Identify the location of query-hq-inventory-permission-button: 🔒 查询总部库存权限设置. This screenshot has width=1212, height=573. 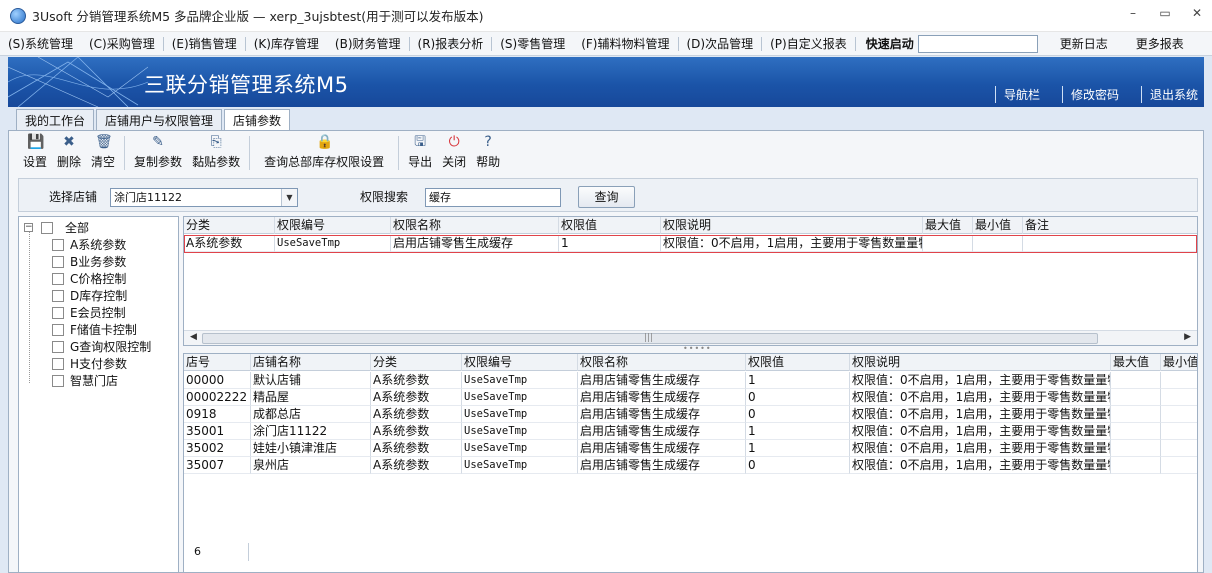
(324, 152).